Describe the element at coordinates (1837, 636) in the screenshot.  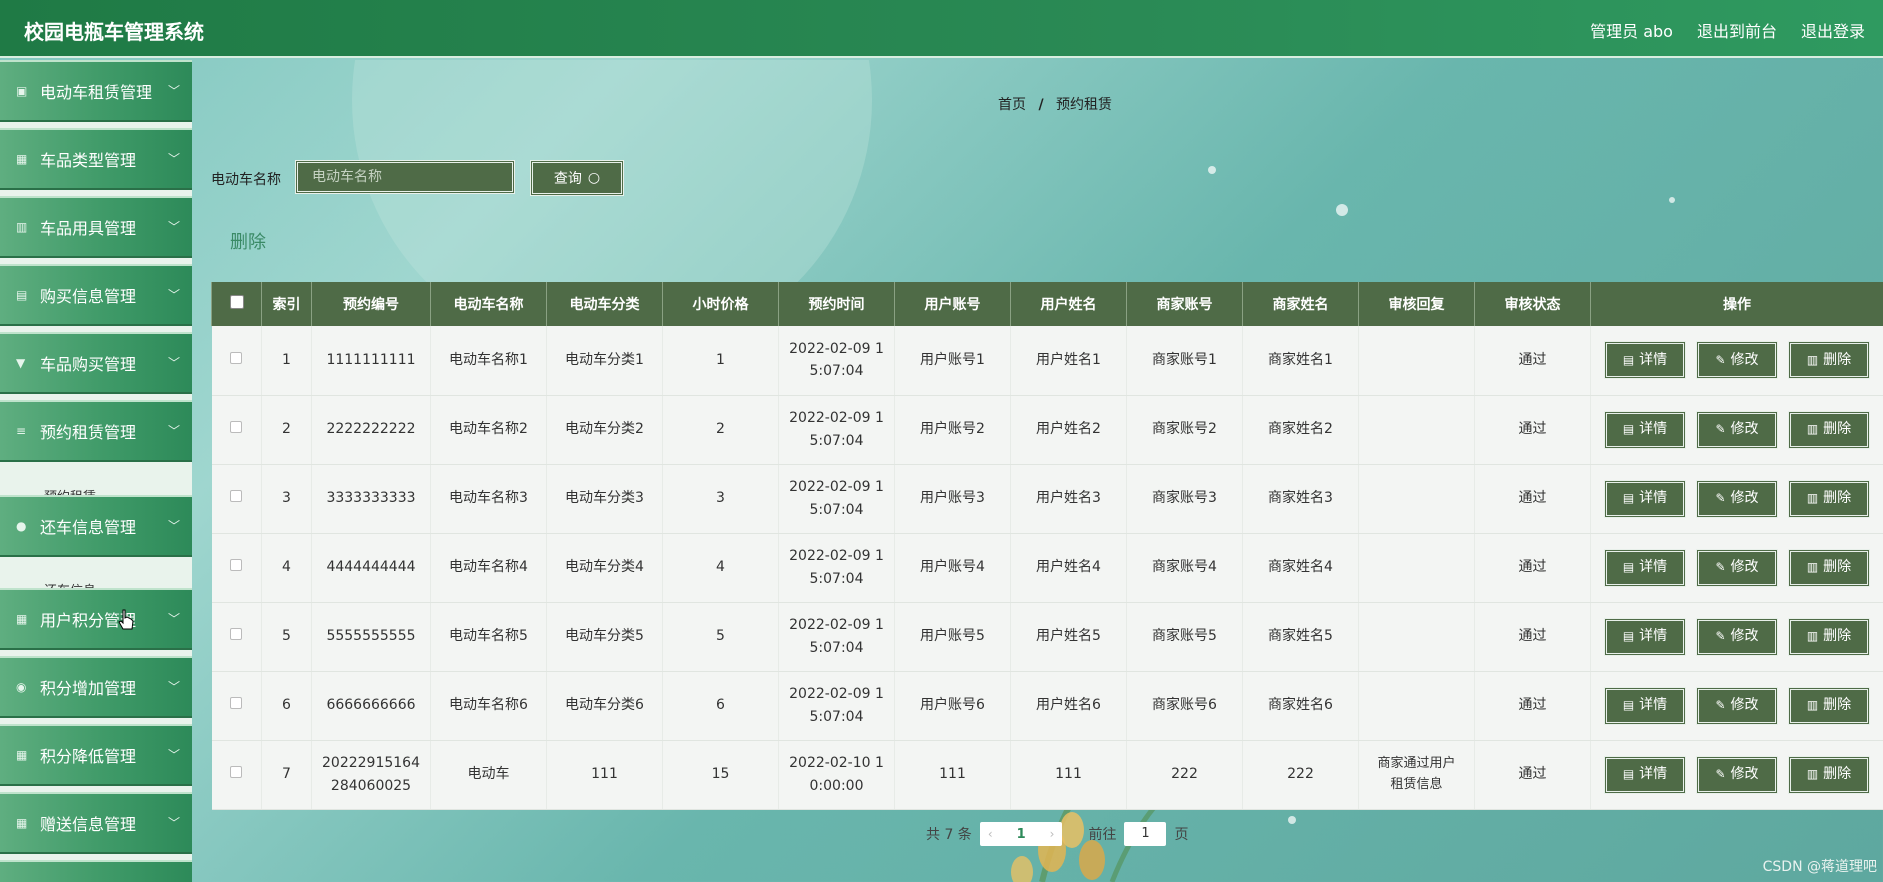
I see `delete-label: 删除` at that location.